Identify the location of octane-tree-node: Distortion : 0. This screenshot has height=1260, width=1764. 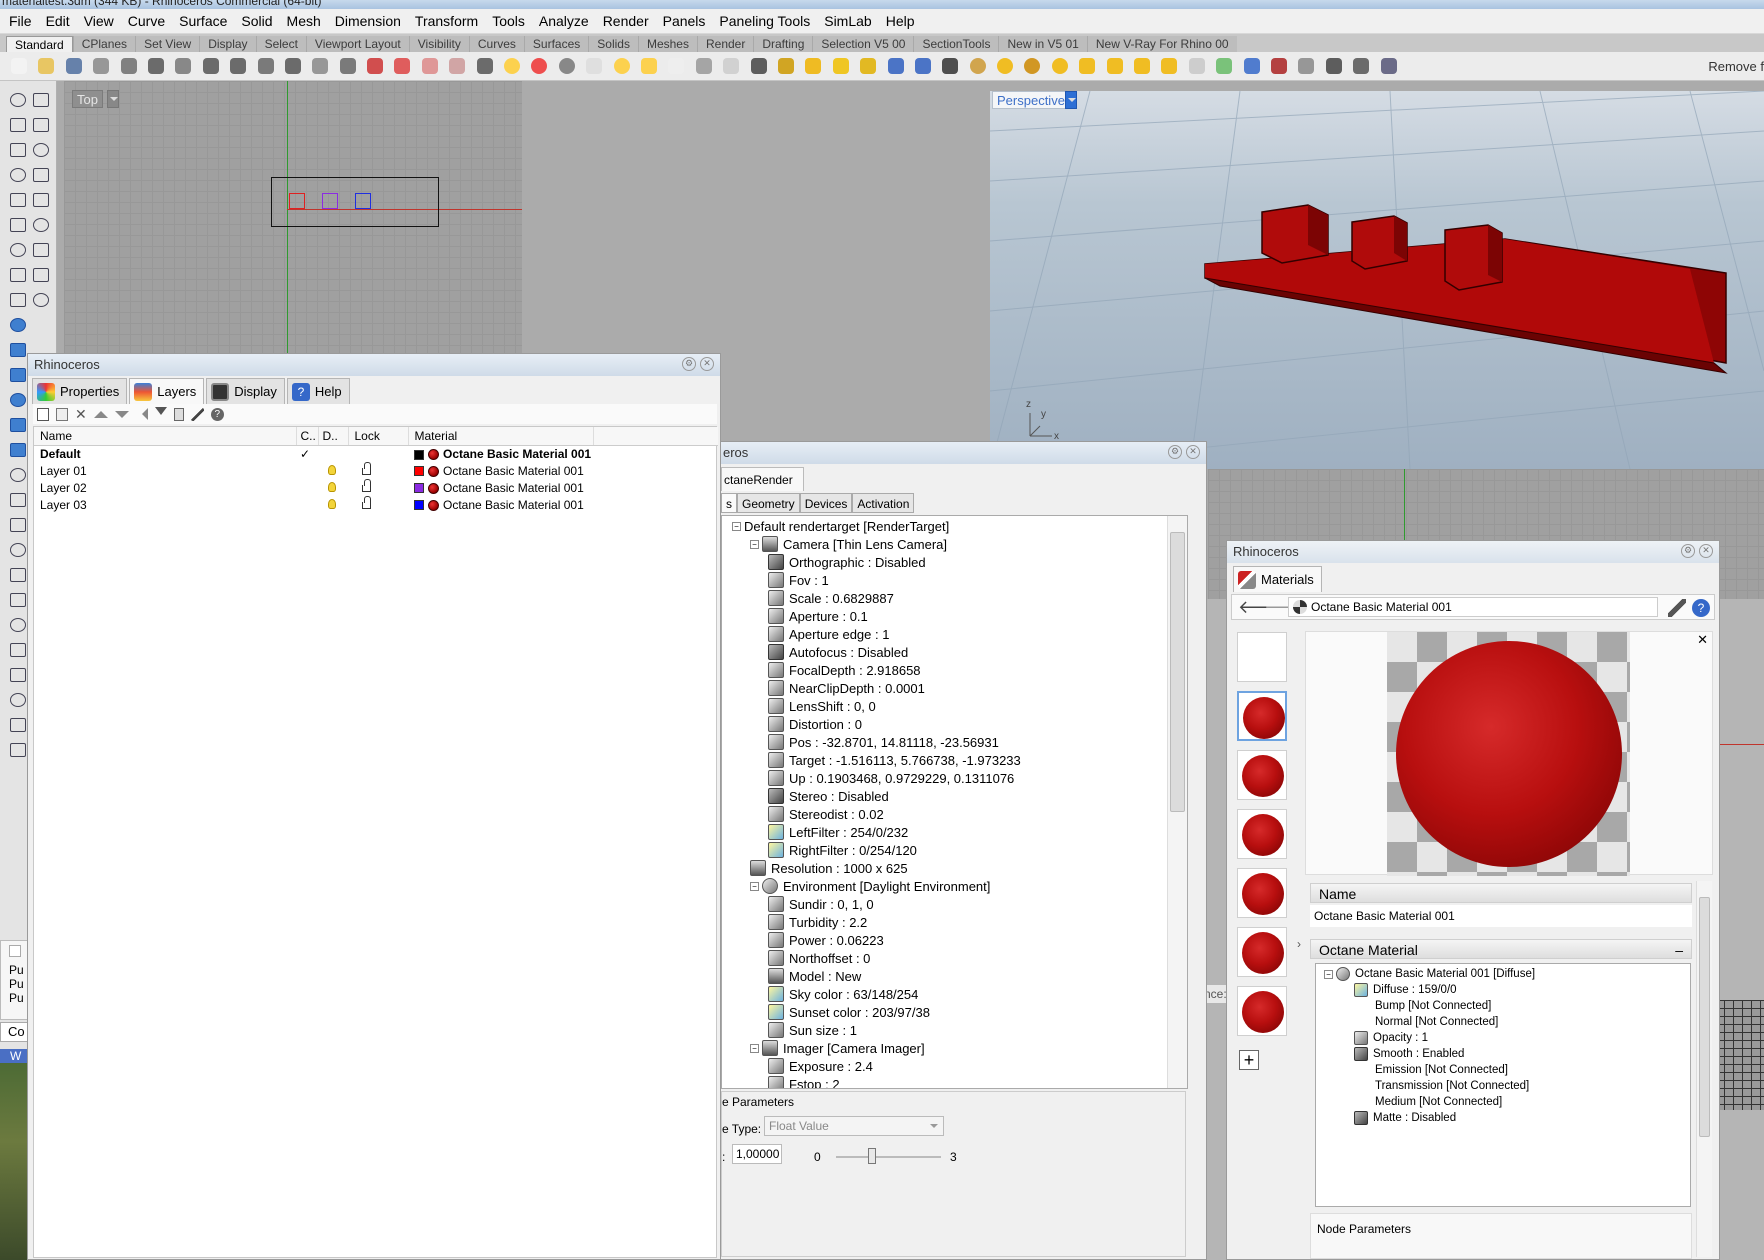
(815, 724).